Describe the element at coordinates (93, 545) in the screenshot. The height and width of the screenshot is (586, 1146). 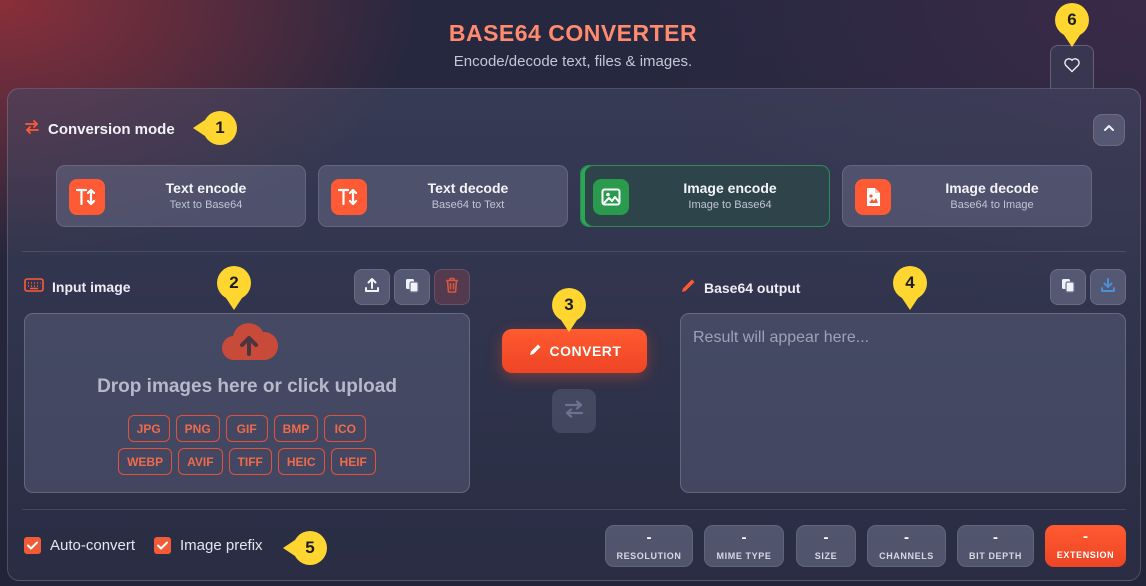
I see `auto-convert-label: Auto-convert` at that location.